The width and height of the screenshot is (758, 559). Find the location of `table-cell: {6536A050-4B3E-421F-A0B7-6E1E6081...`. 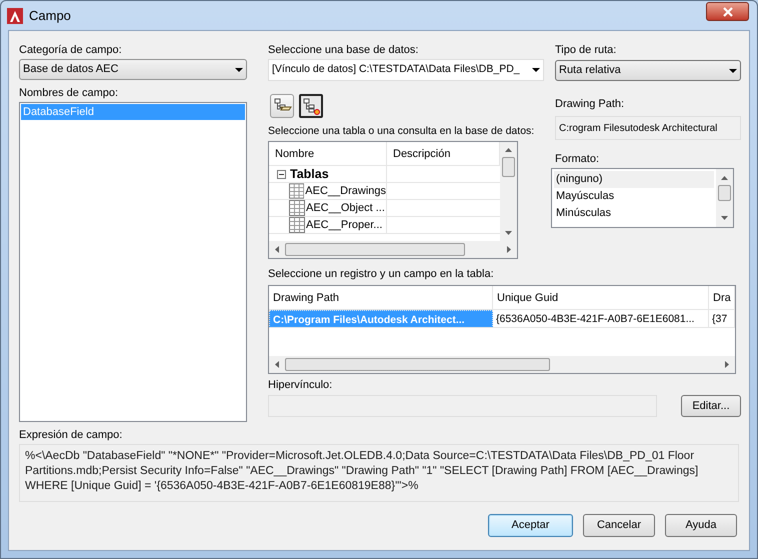

table-cell: {6536A050-4B3E-421F-A0B7-6E1E6081... is located at coordinates (601, 318).